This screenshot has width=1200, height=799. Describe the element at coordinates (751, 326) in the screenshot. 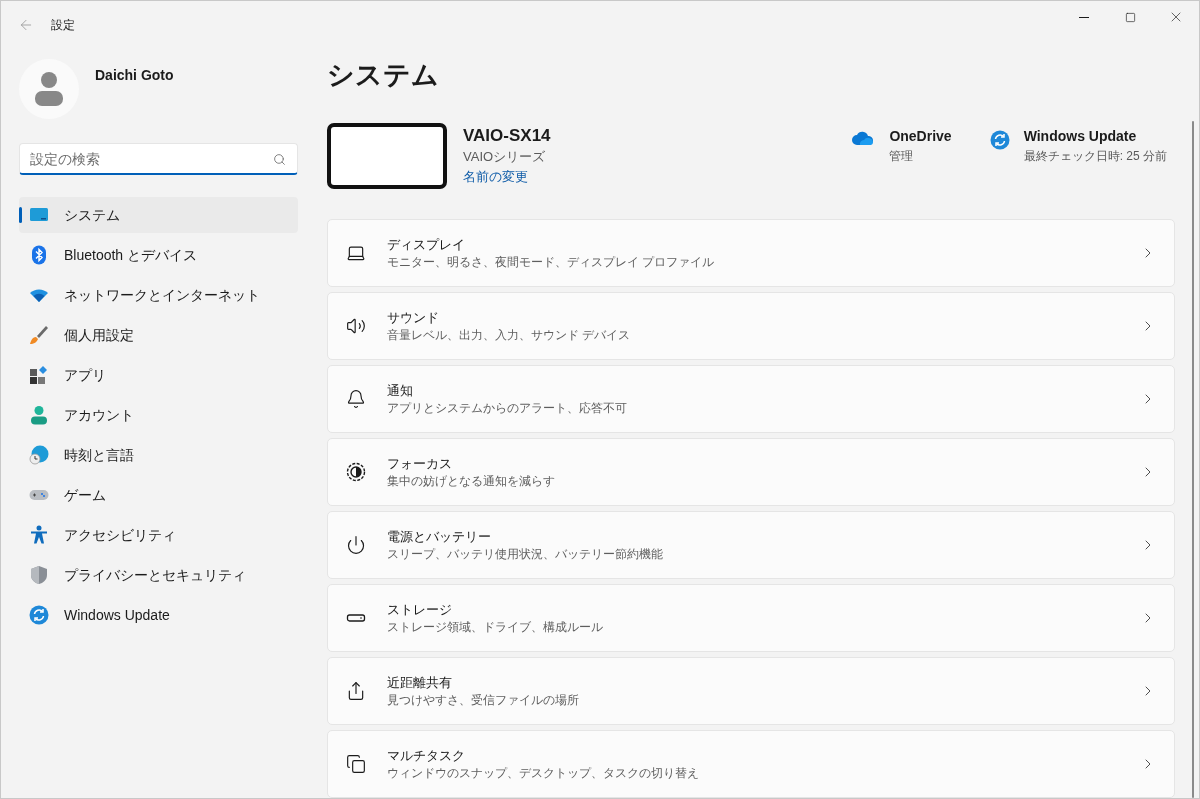

I see `settings-card: サウンド 音量レベル、出力、入力、サウンド デバイス` at that location.